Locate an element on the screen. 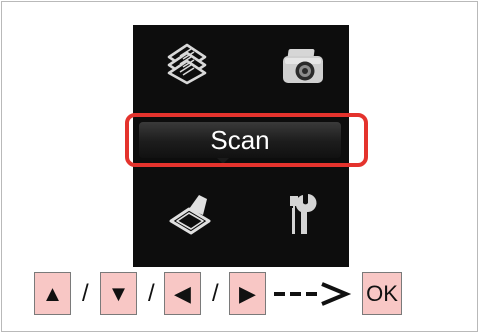 This screenshot has height=334, width=481. selection-highlight is located at coordinates (246, 140).